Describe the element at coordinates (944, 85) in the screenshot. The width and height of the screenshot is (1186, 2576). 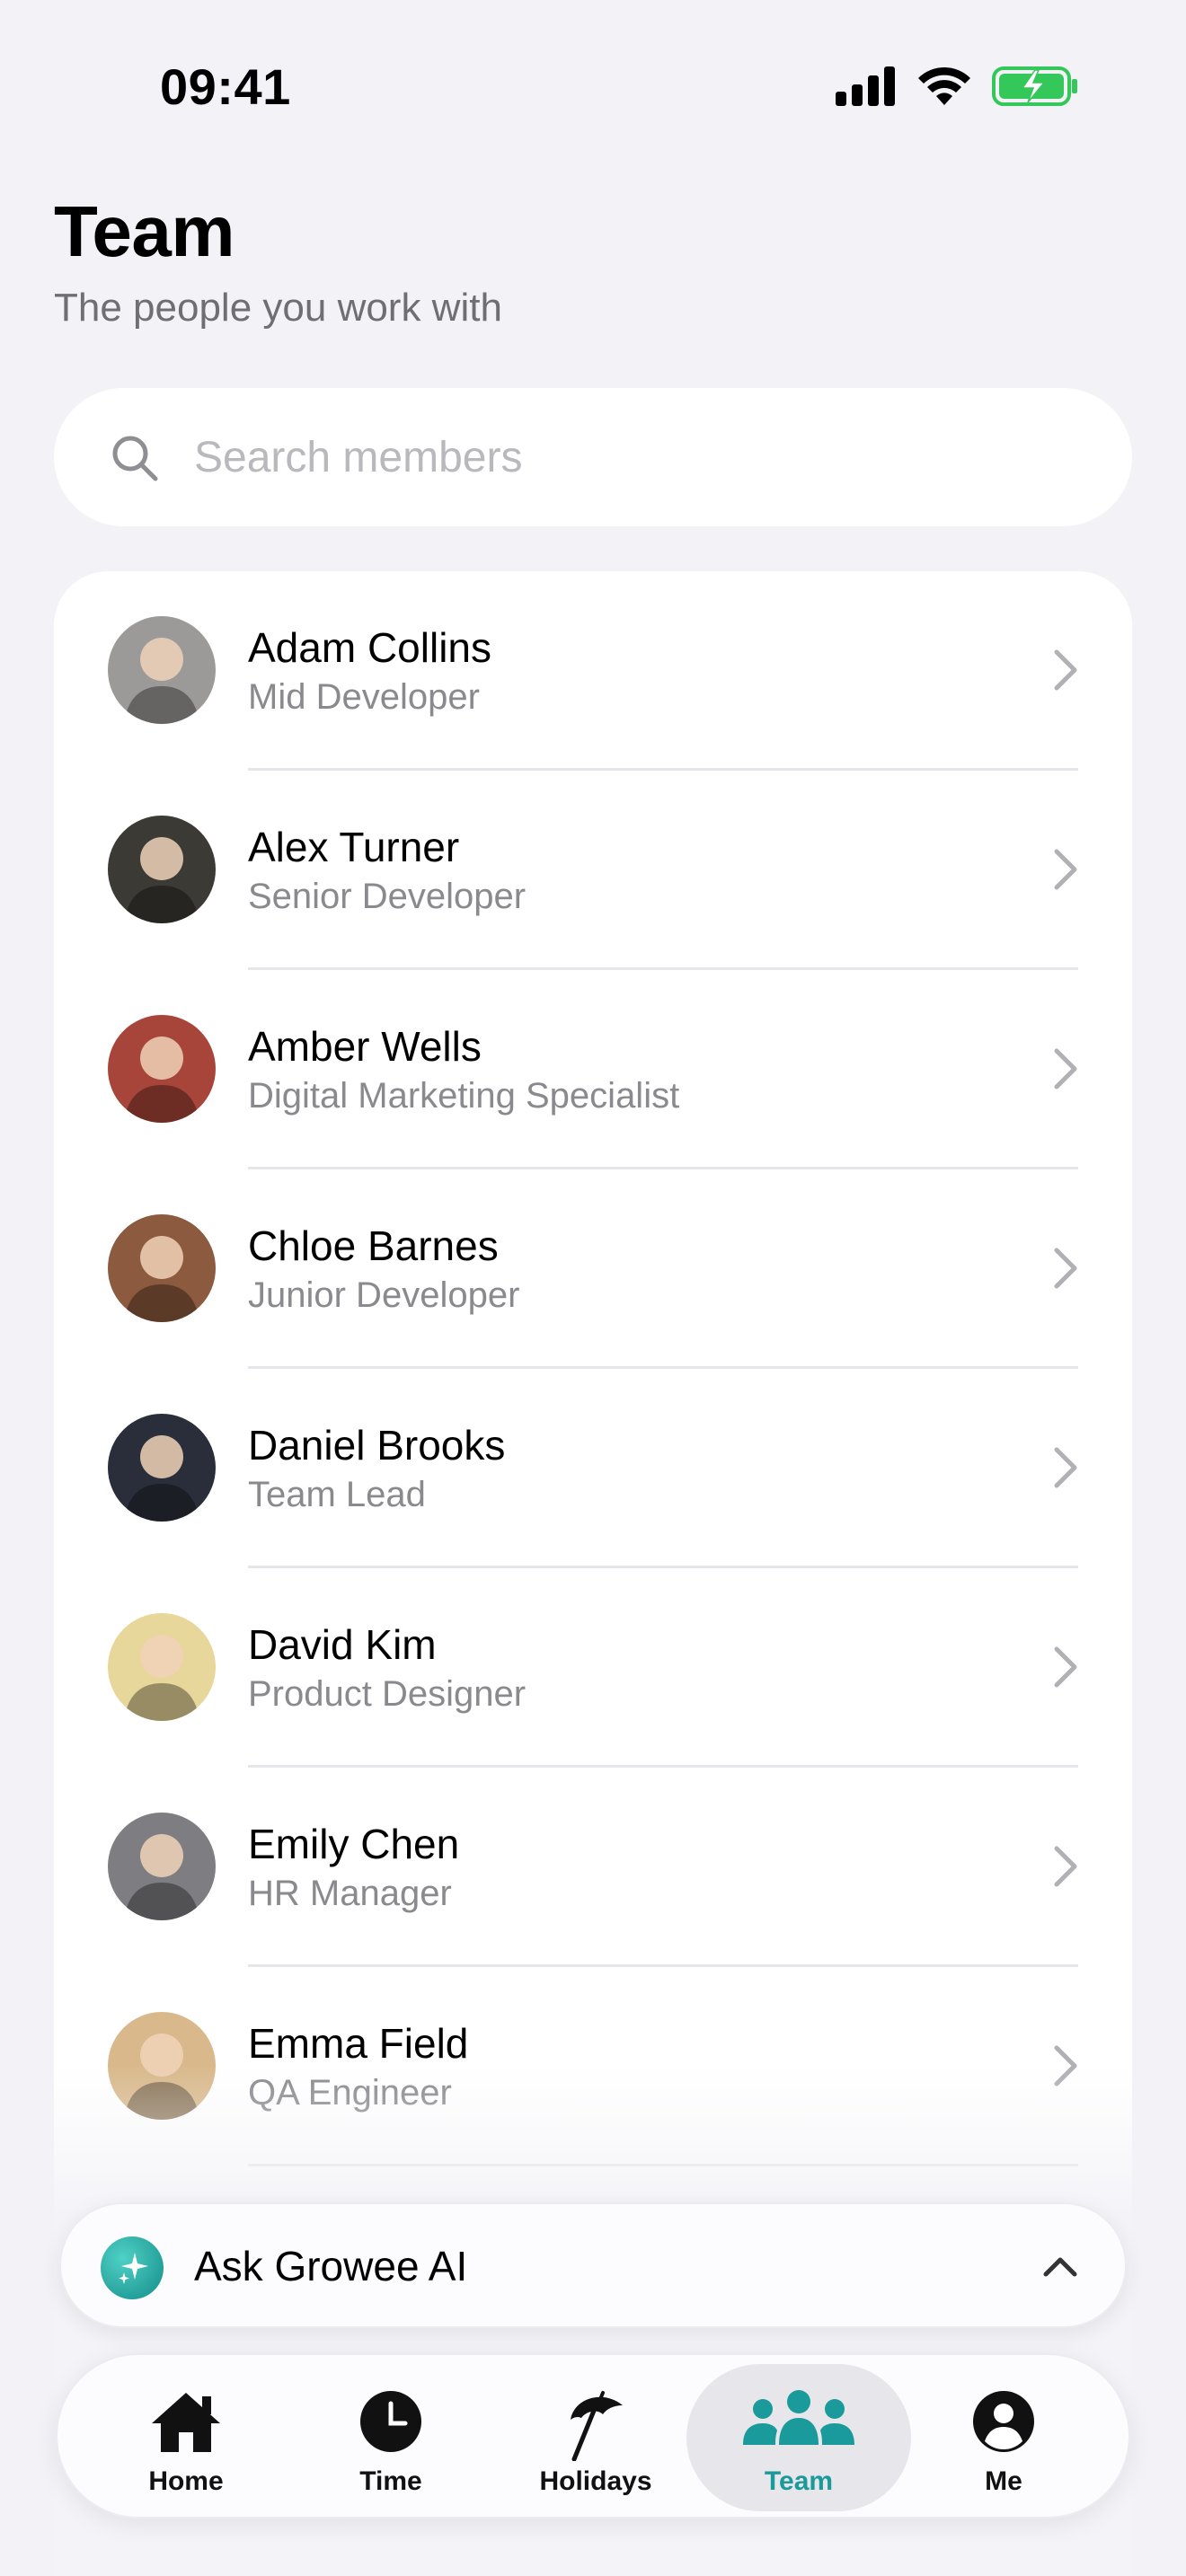
I see `wifi-icon` at that location.